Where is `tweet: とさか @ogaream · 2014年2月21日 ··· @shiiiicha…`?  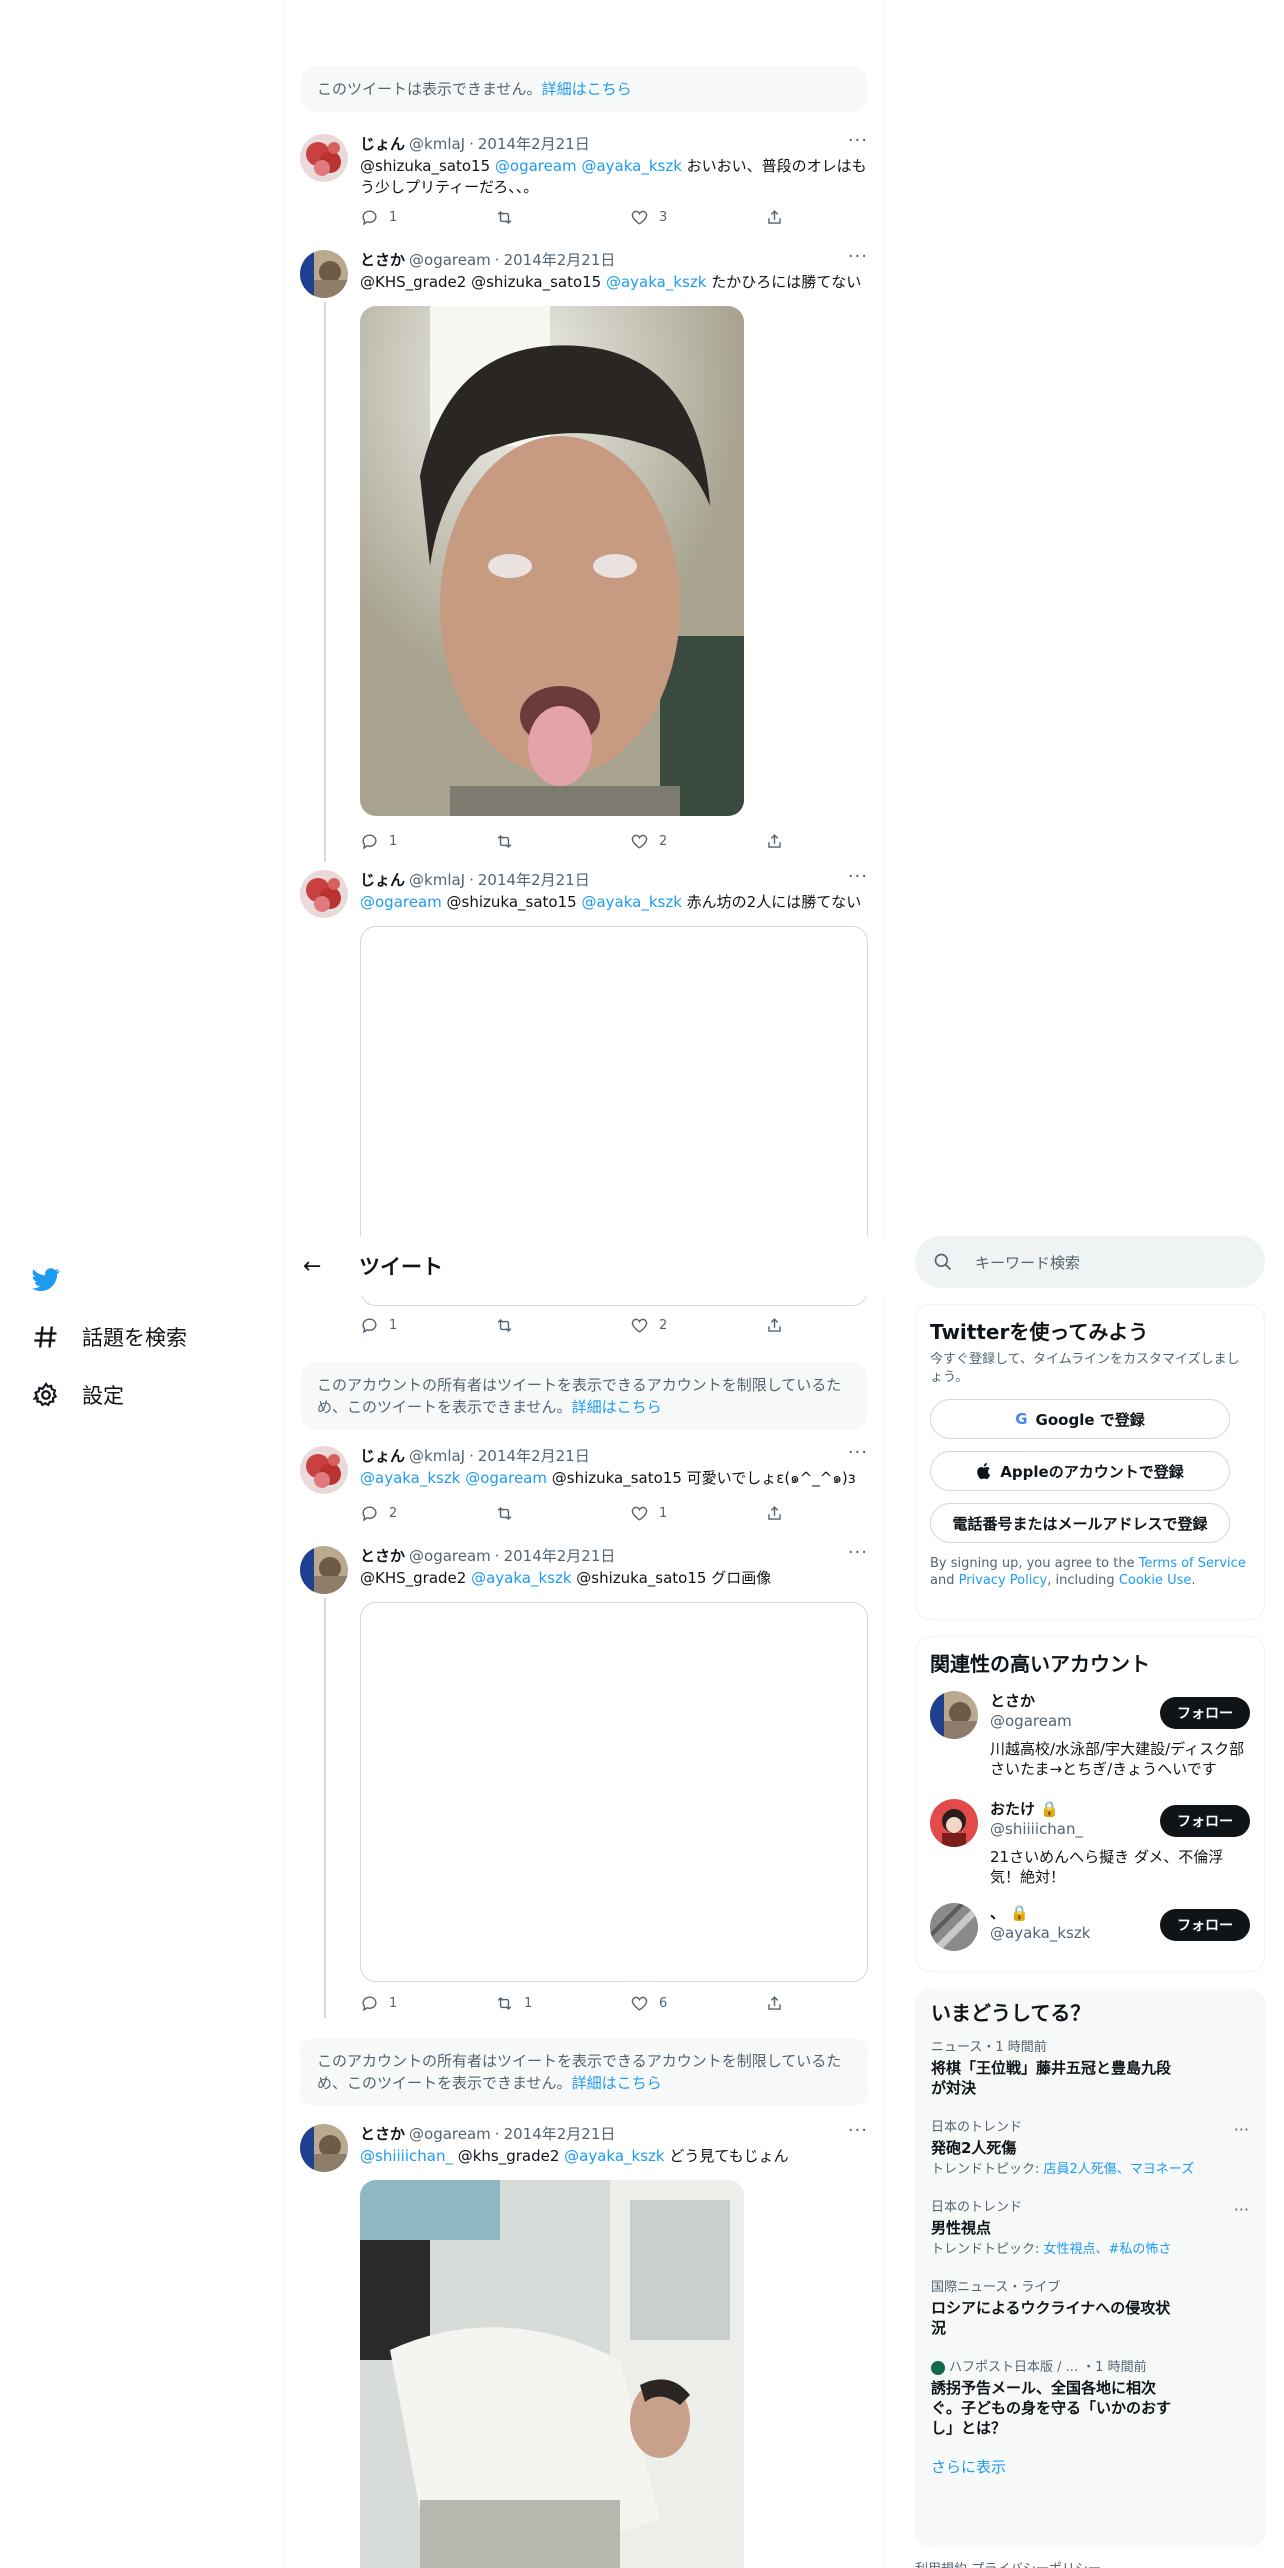
tweet: とさか @ogaream · 2014年2月21日 ··· @shiiiicha… is located at coordinates (585, 2345).